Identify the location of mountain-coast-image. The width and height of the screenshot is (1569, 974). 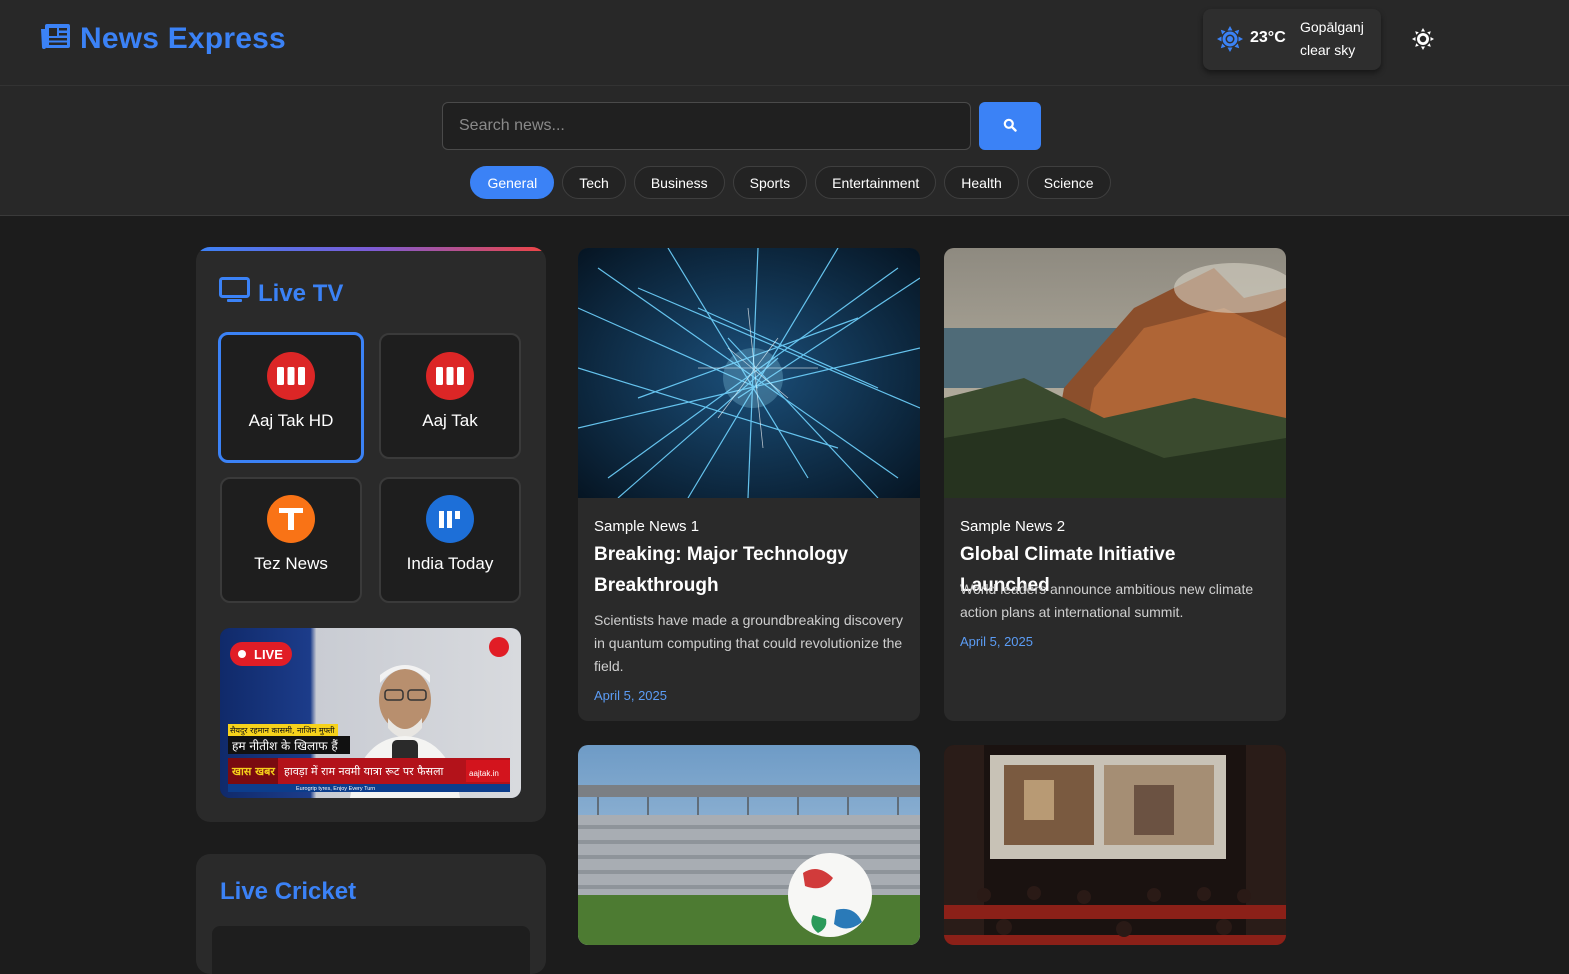
(1115, 373).